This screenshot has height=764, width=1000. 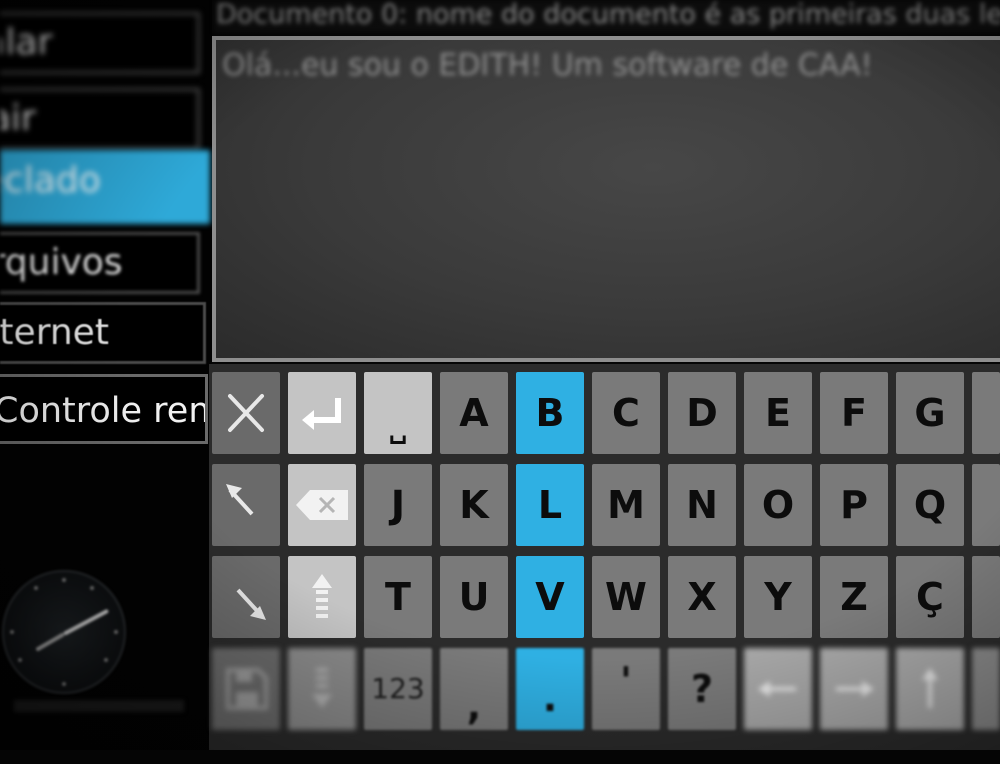 What do you see at coordinates (854, 505) in the screenshot?
I see `key-p: P` at bounding box center [854, 505].